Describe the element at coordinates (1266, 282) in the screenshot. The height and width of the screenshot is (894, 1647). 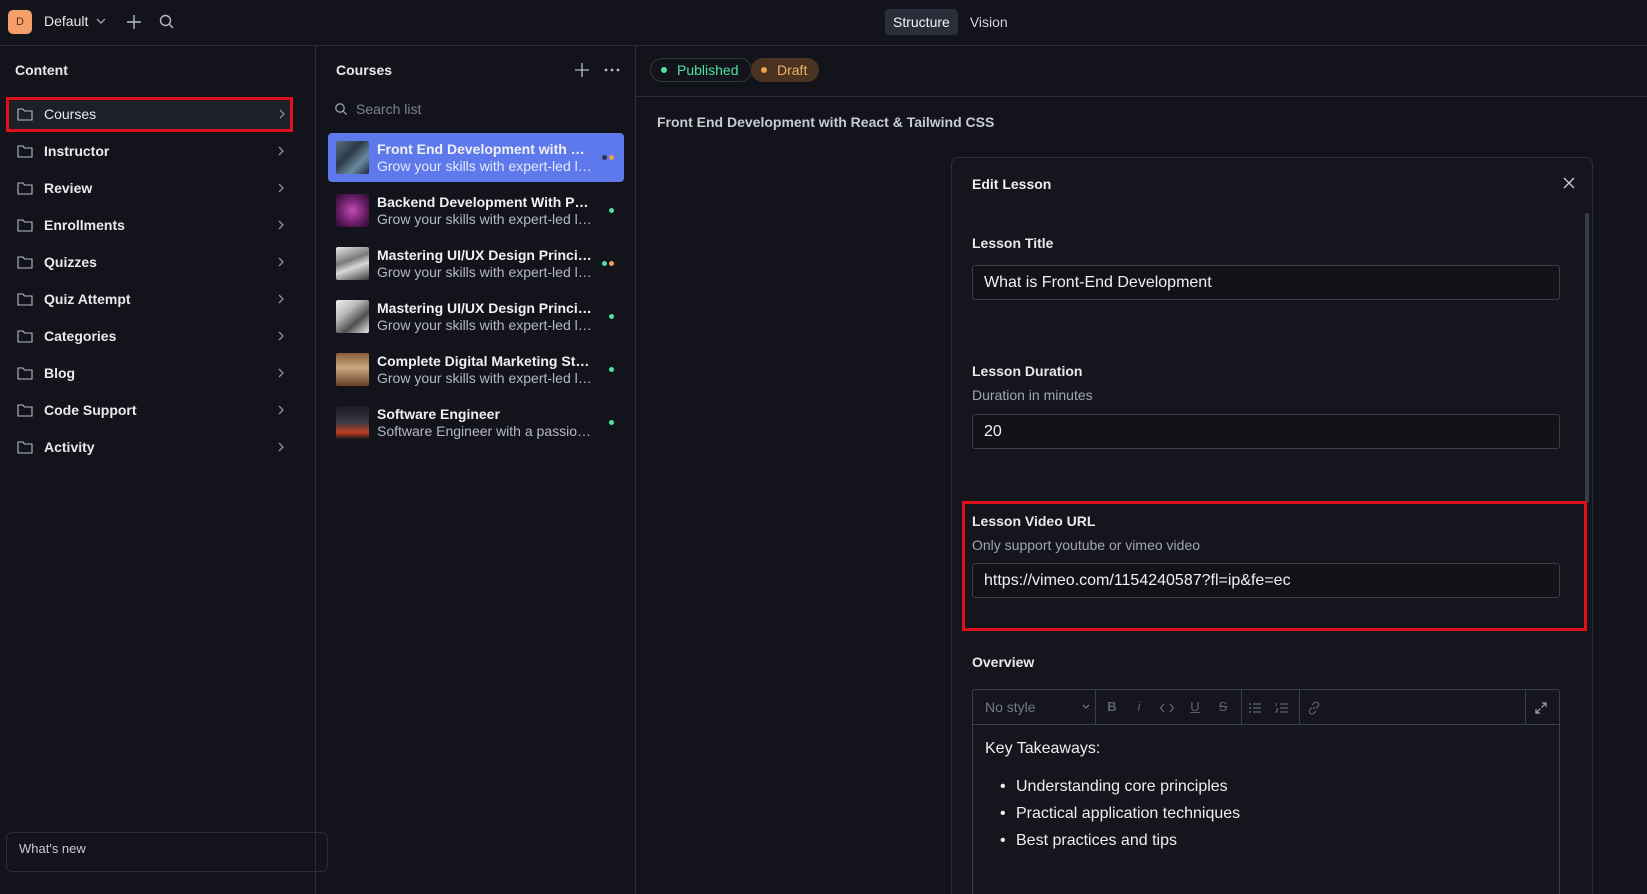
I see `lesson-title-input` at that location.